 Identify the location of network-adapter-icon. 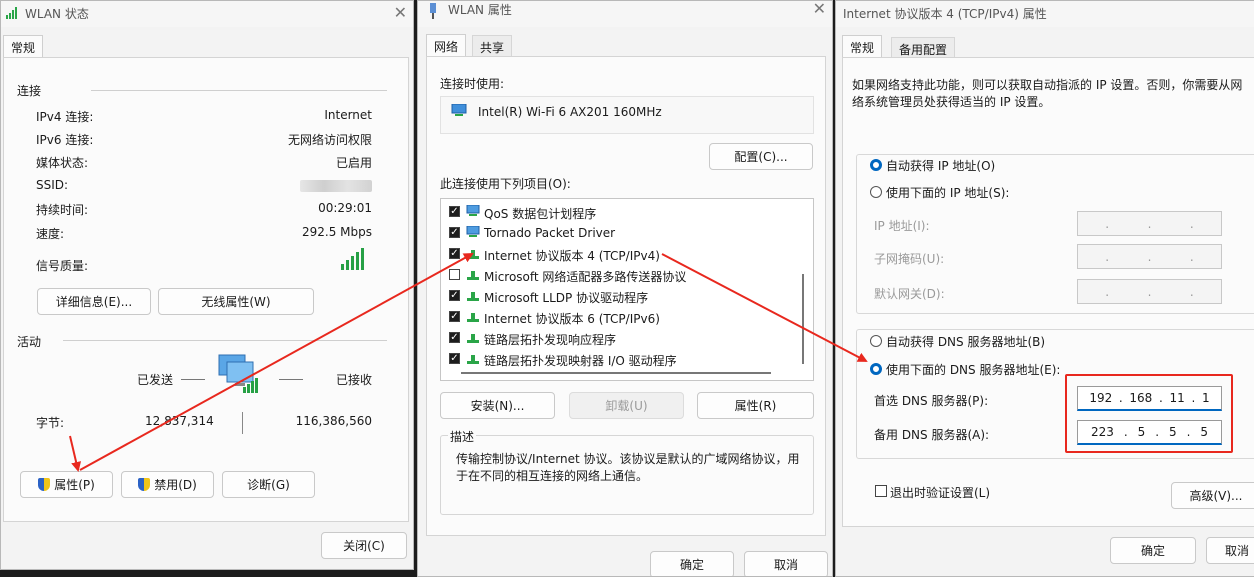
(433, 11).